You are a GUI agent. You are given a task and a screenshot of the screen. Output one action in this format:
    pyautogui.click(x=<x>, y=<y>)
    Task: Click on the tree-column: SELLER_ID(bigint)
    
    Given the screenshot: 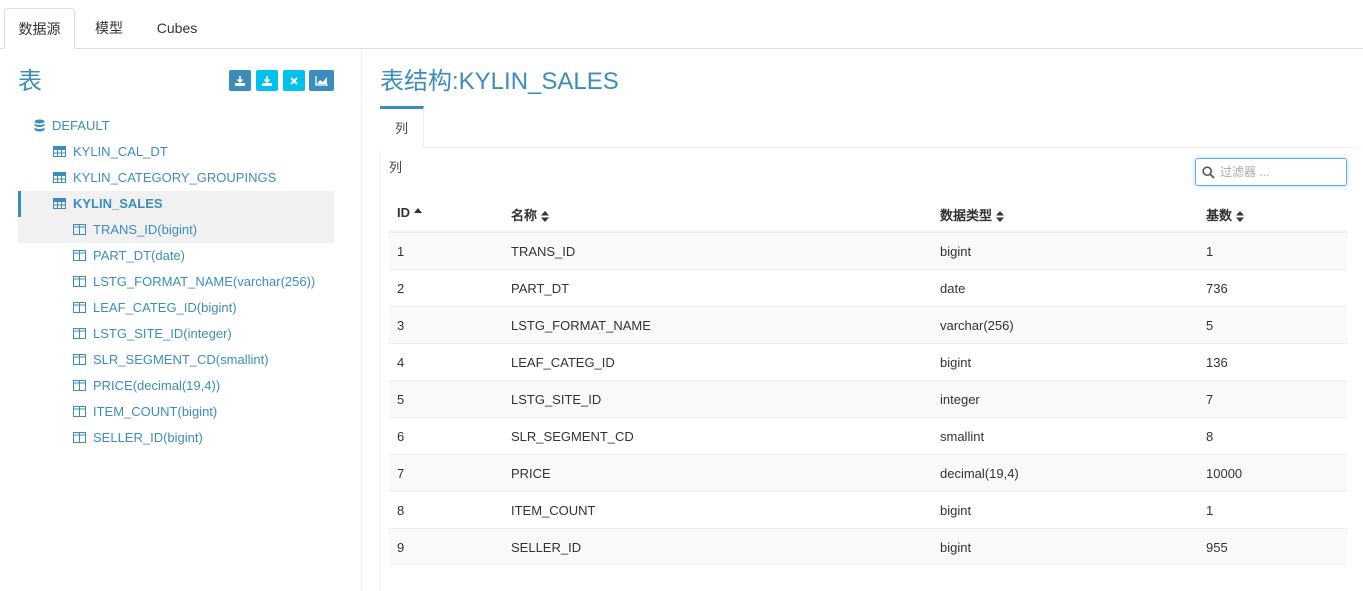 What is the action you would take?
    pyautogui.click(x=202, y=438)
    